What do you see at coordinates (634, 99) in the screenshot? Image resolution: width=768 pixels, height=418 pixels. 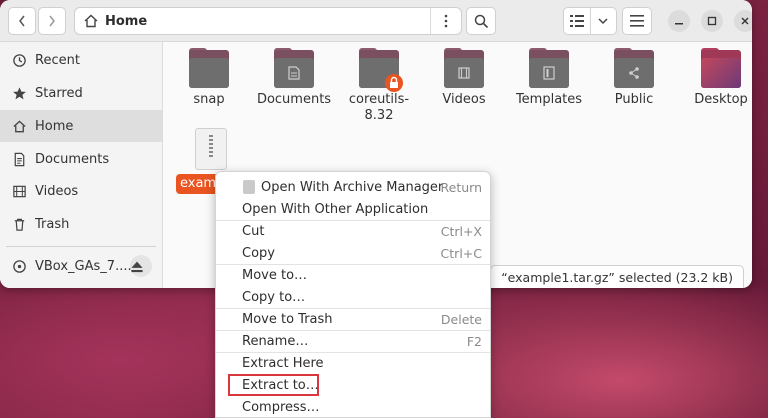 I see `file-label: Public` at bounding box center [634, 99].